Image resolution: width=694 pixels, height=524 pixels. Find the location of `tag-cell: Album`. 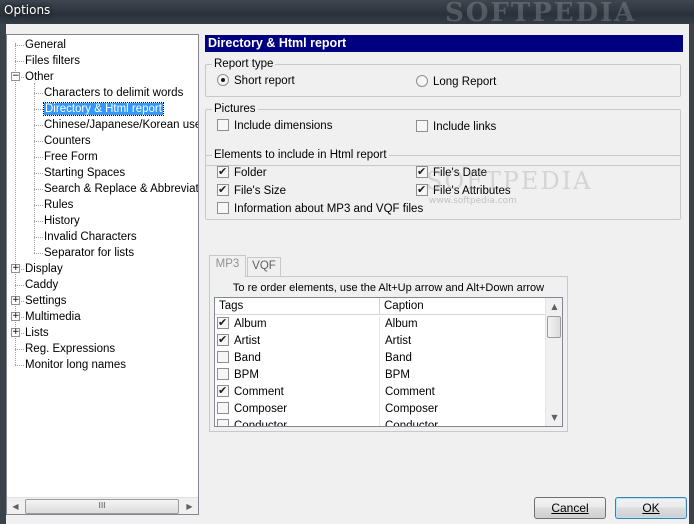

tag-cell: Album is located at coordinates (242, 324).